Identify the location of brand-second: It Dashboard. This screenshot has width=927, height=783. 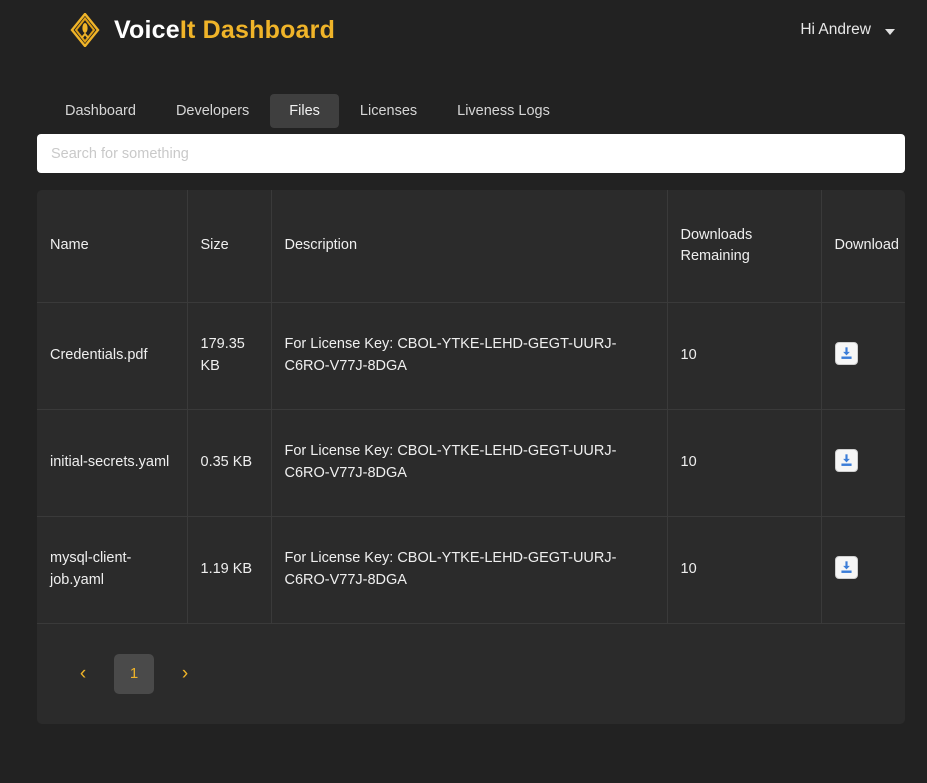
(257, 29).